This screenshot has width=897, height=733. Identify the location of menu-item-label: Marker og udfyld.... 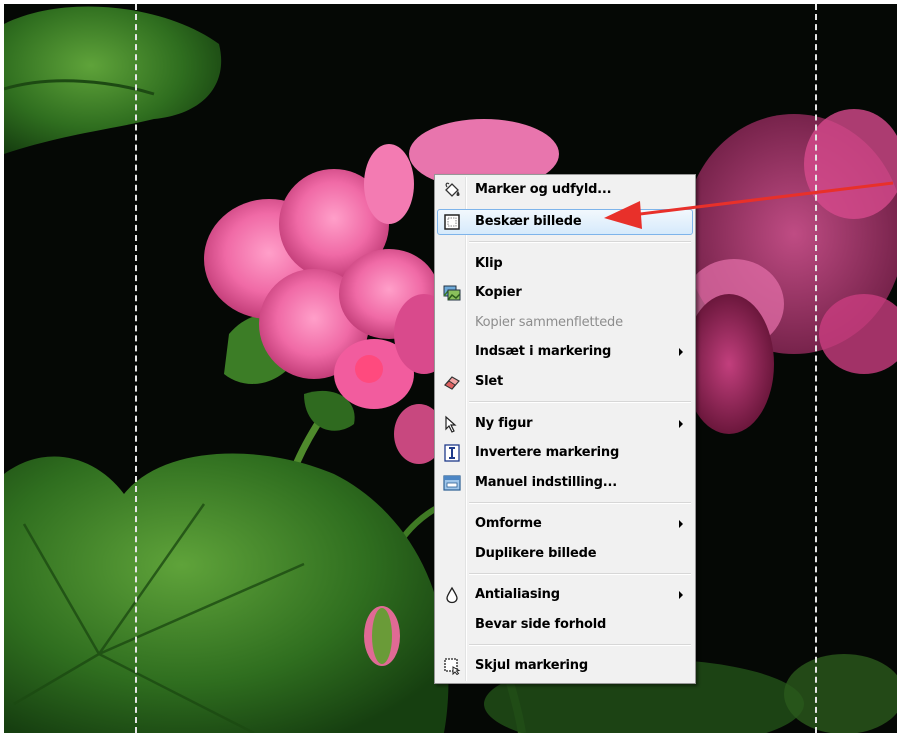
(543, 189).